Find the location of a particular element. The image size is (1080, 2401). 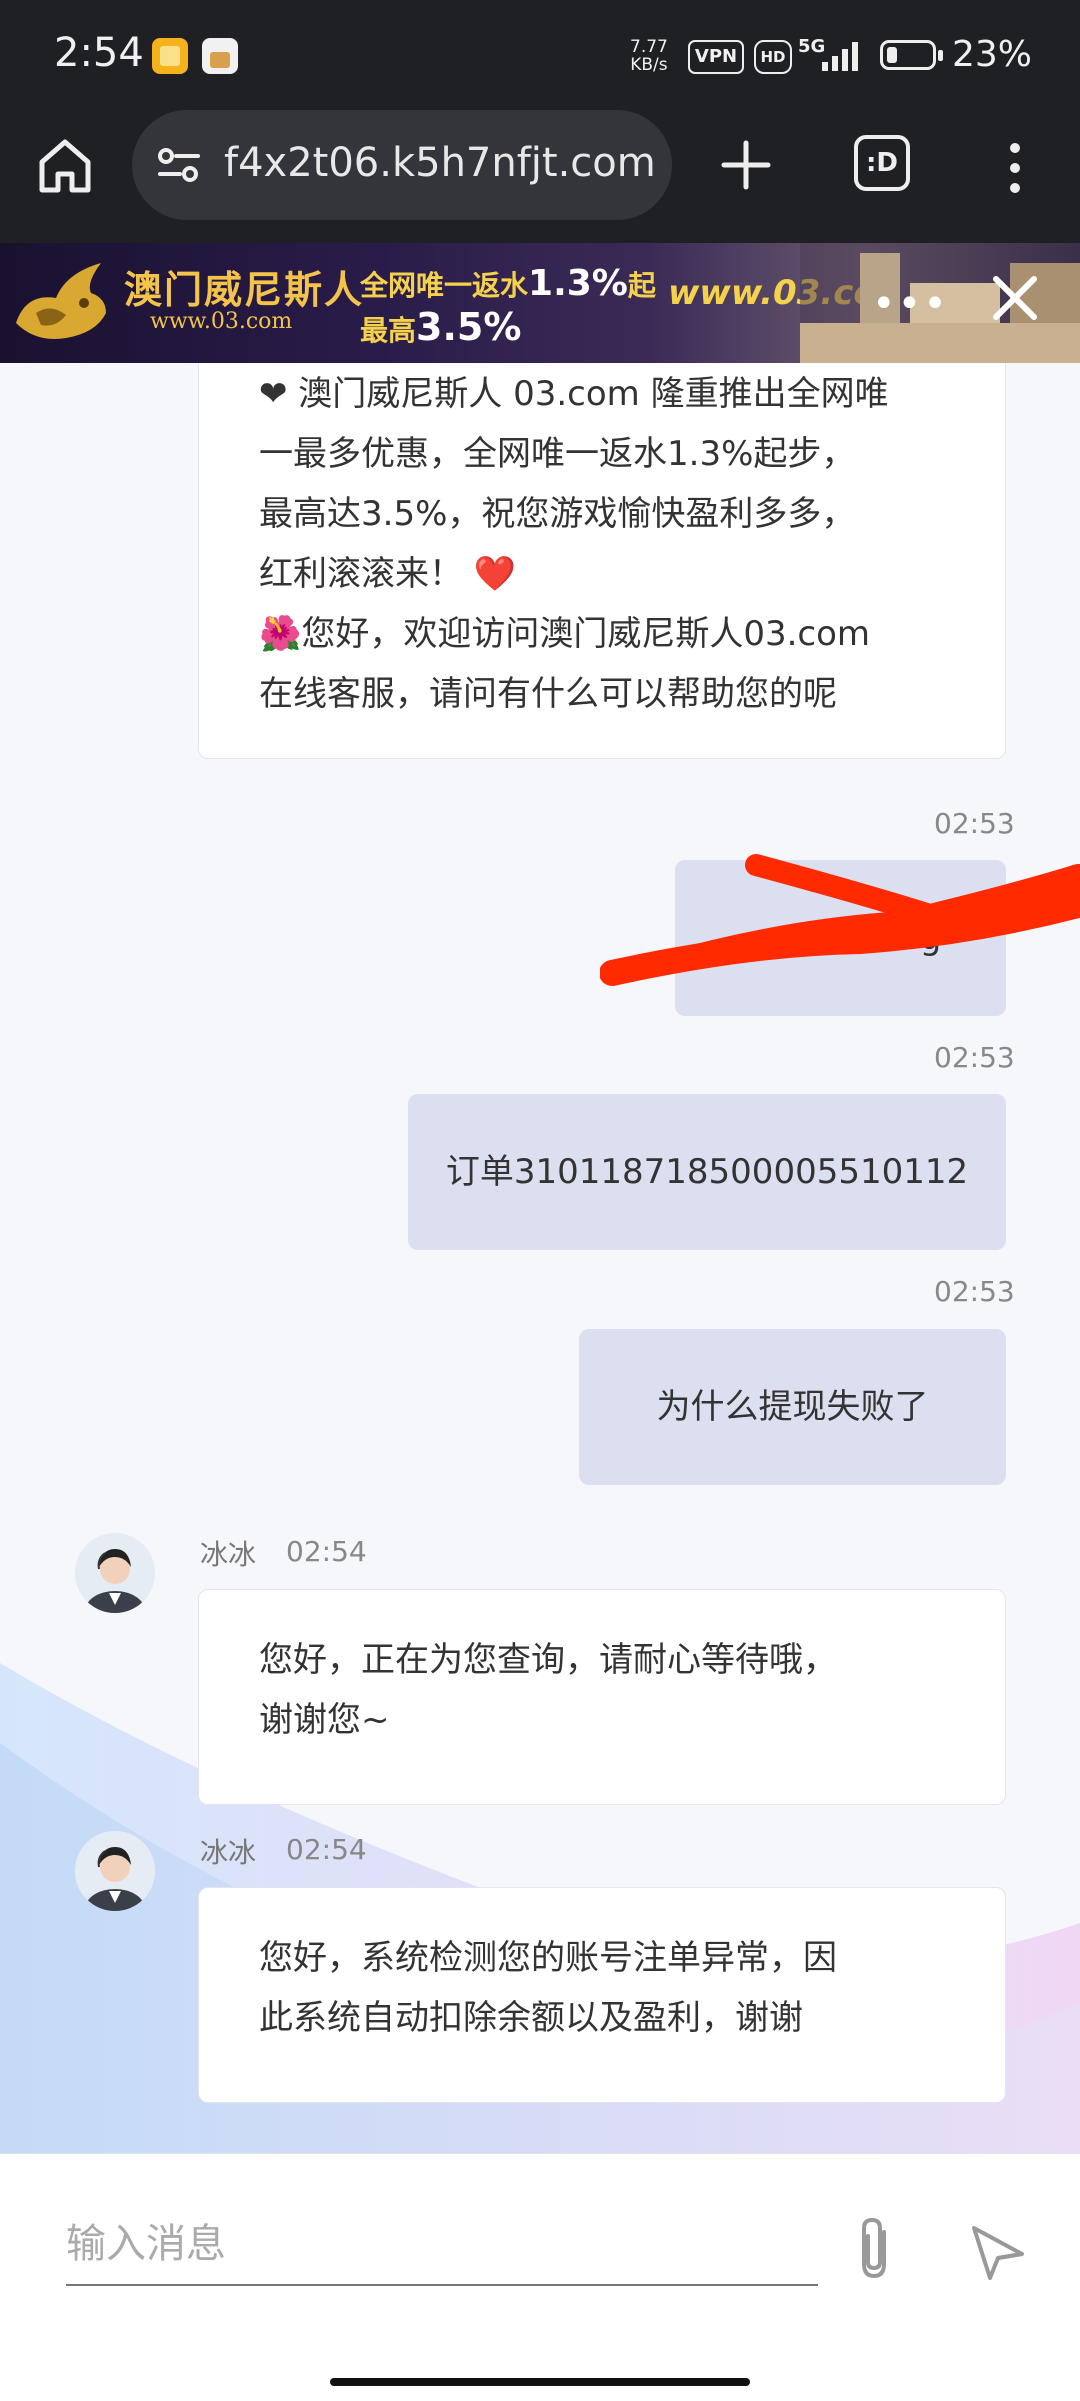

max-value: 3.5% is located at coordinates (469, 327).